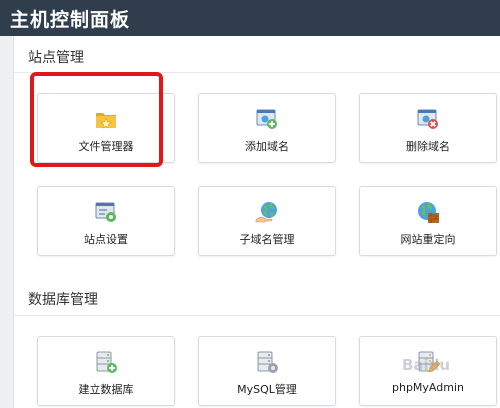 This screenshot has height=408, width=500. I want to click on database-add-icon, so click(106, 362).